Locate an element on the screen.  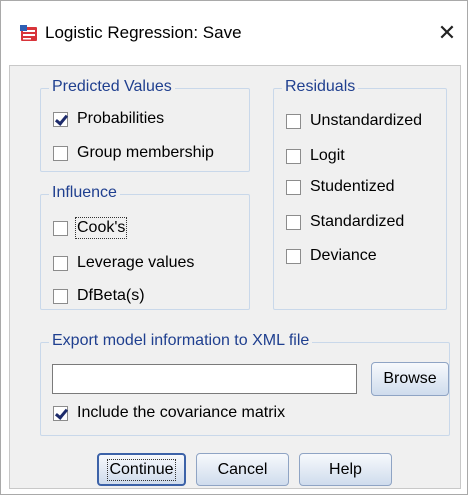
probabilities-checkbox is located at coordinates (60, 119).